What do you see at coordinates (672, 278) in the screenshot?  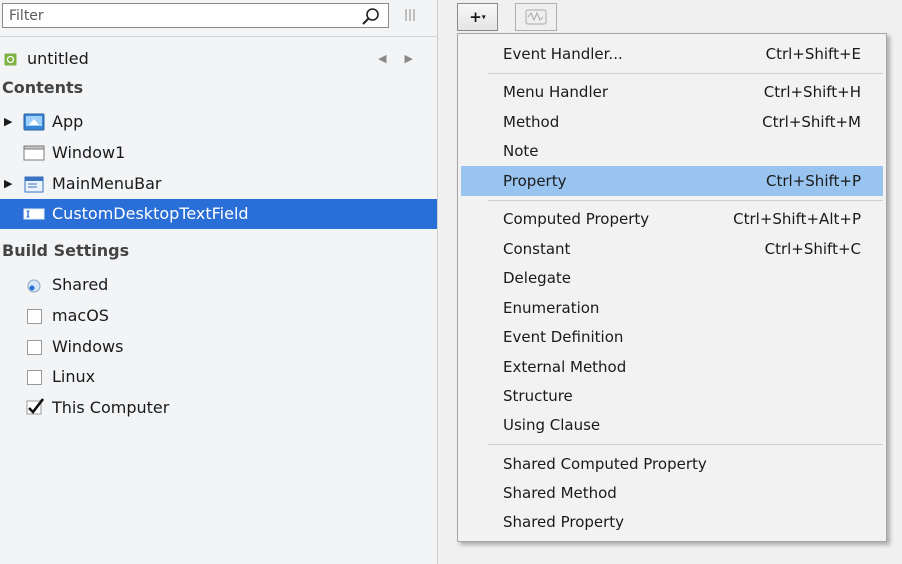 I see `menu-item-delegate: Delegate` at bounding box center [672, 278].